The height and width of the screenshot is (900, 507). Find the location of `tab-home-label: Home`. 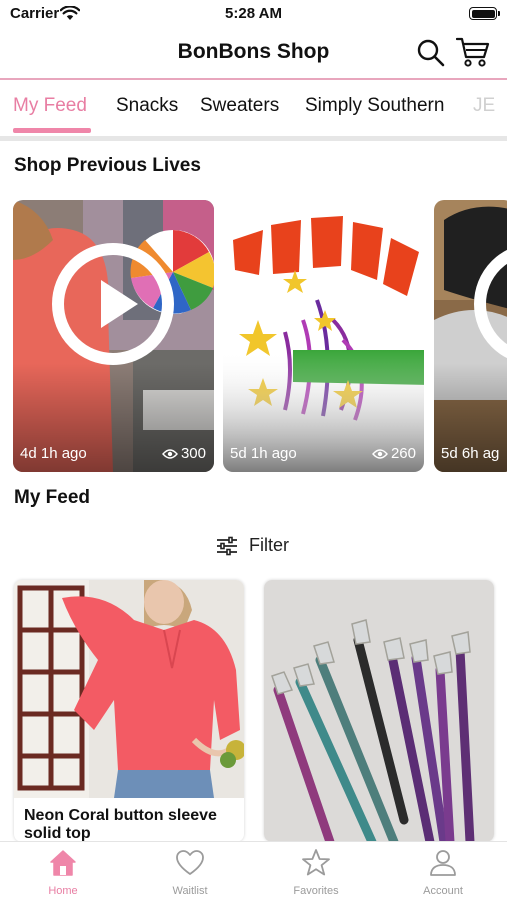

tab-home-label: Home is located at coordinates (63, 891).